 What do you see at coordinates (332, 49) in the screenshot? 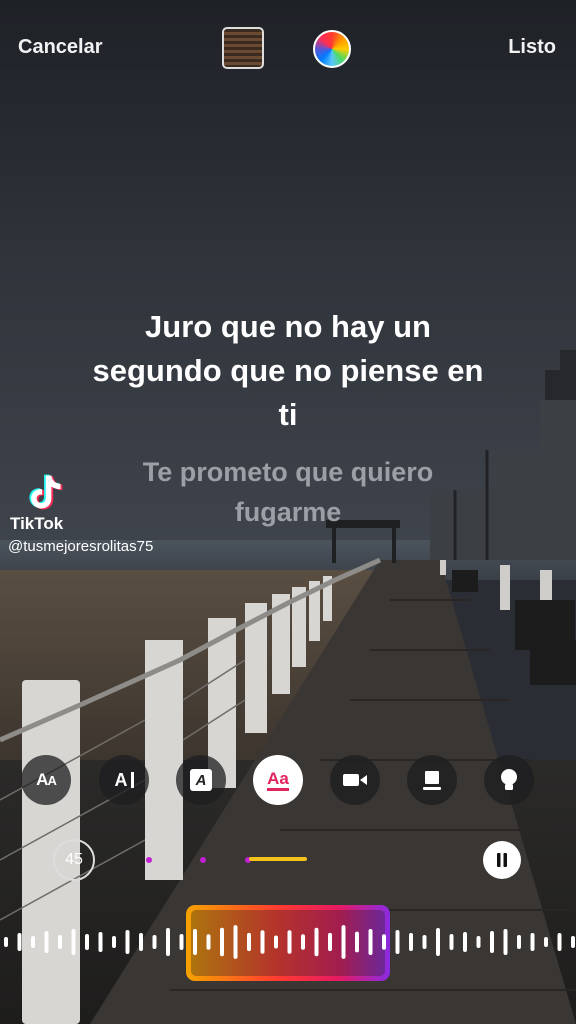
I see `color-picker-button` at bounding box center [332, 49].